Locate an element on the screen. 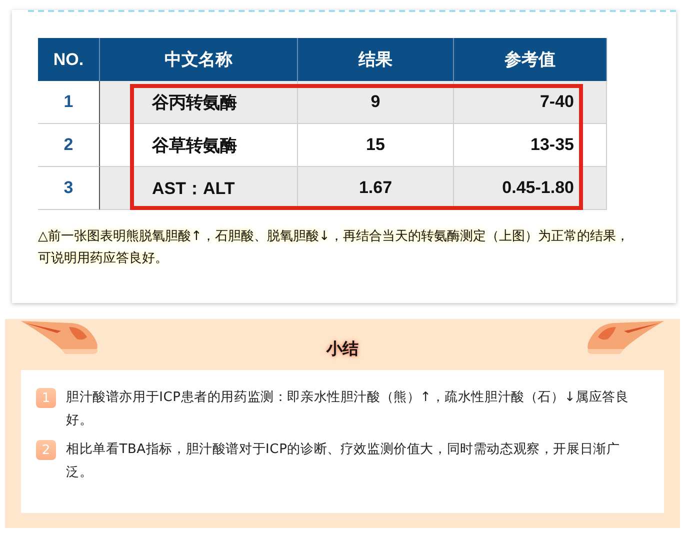 This screenshot has height=534, width=688. table-cell: 3 is located at coordinates (69, 188).